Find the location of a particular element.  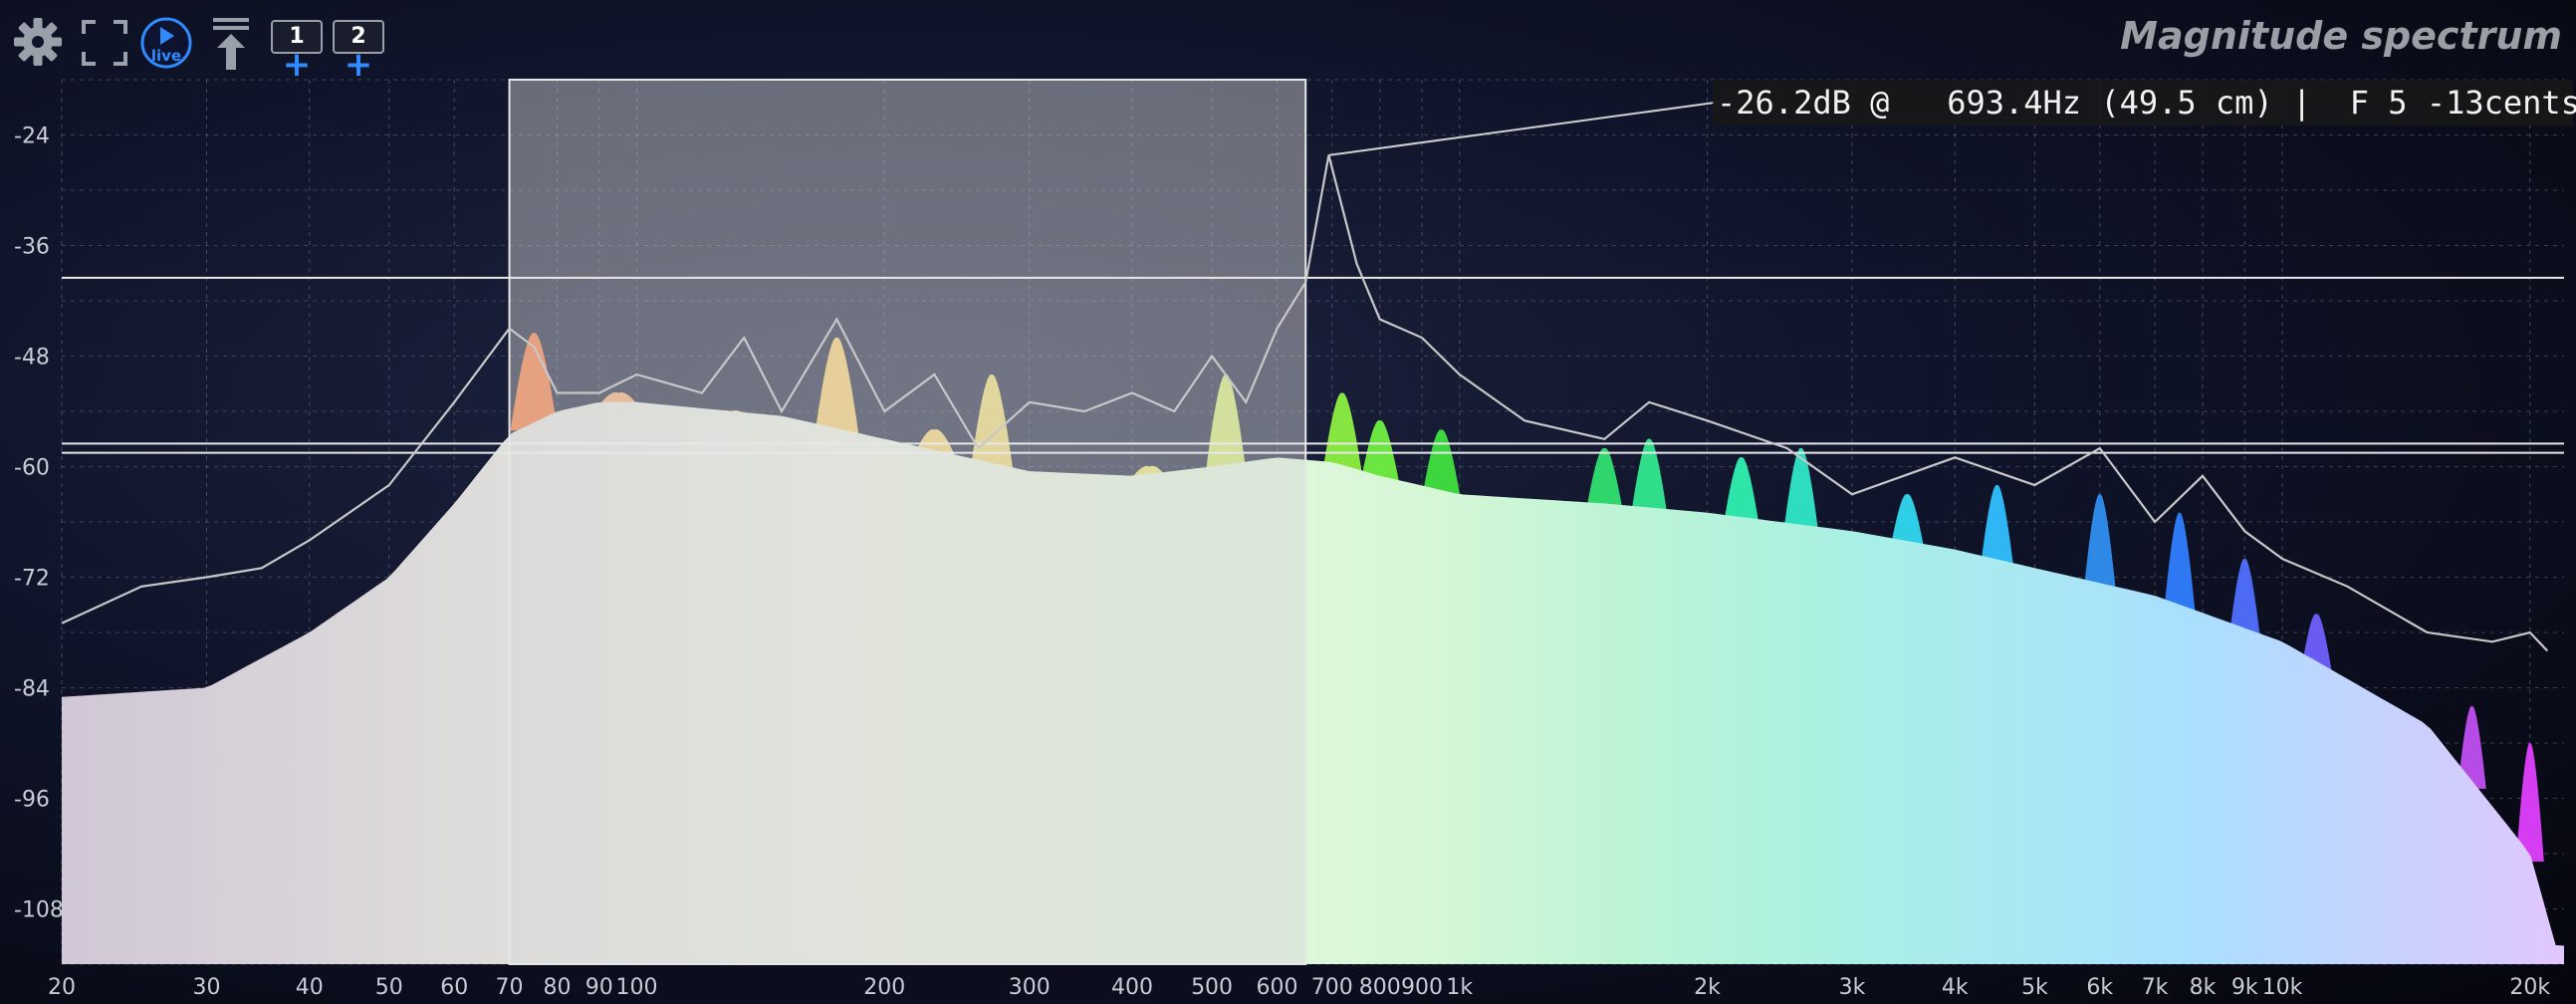

y-tick-label: -36 is located at coordinates (32, 248).